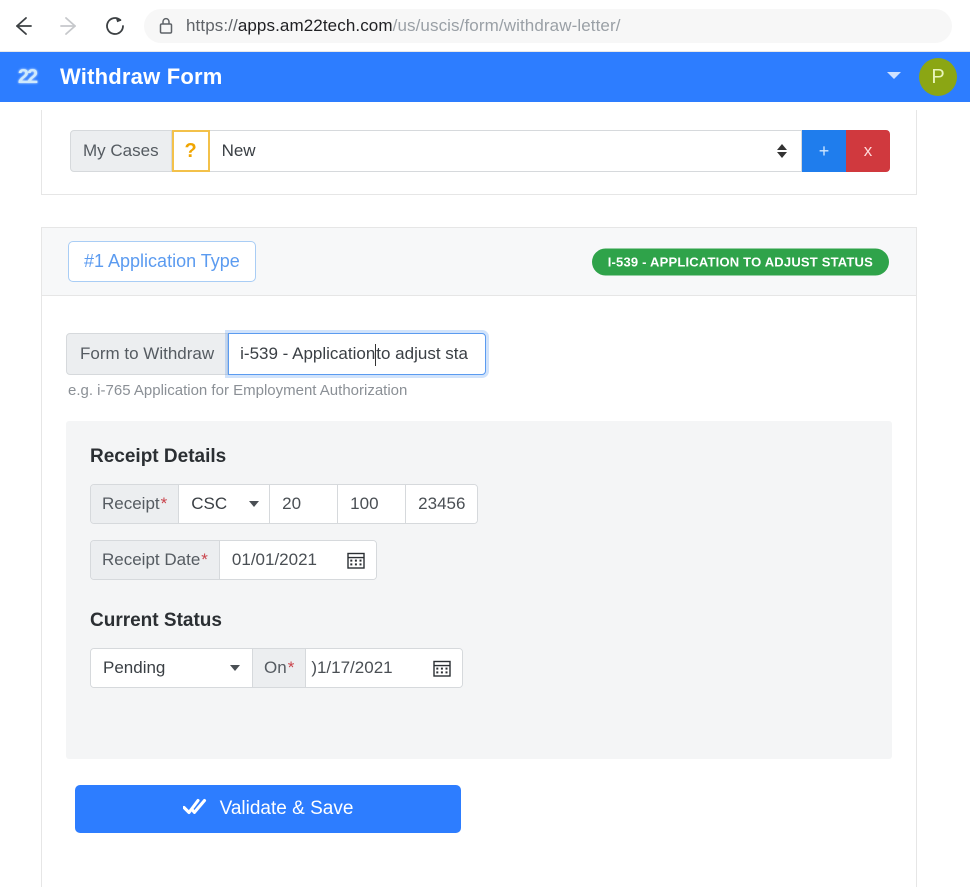 This screenshot has width=970, height=896. Describe the element at coordinates (172, 668) in the screenshot. I see `status-select: Pending` at that location.